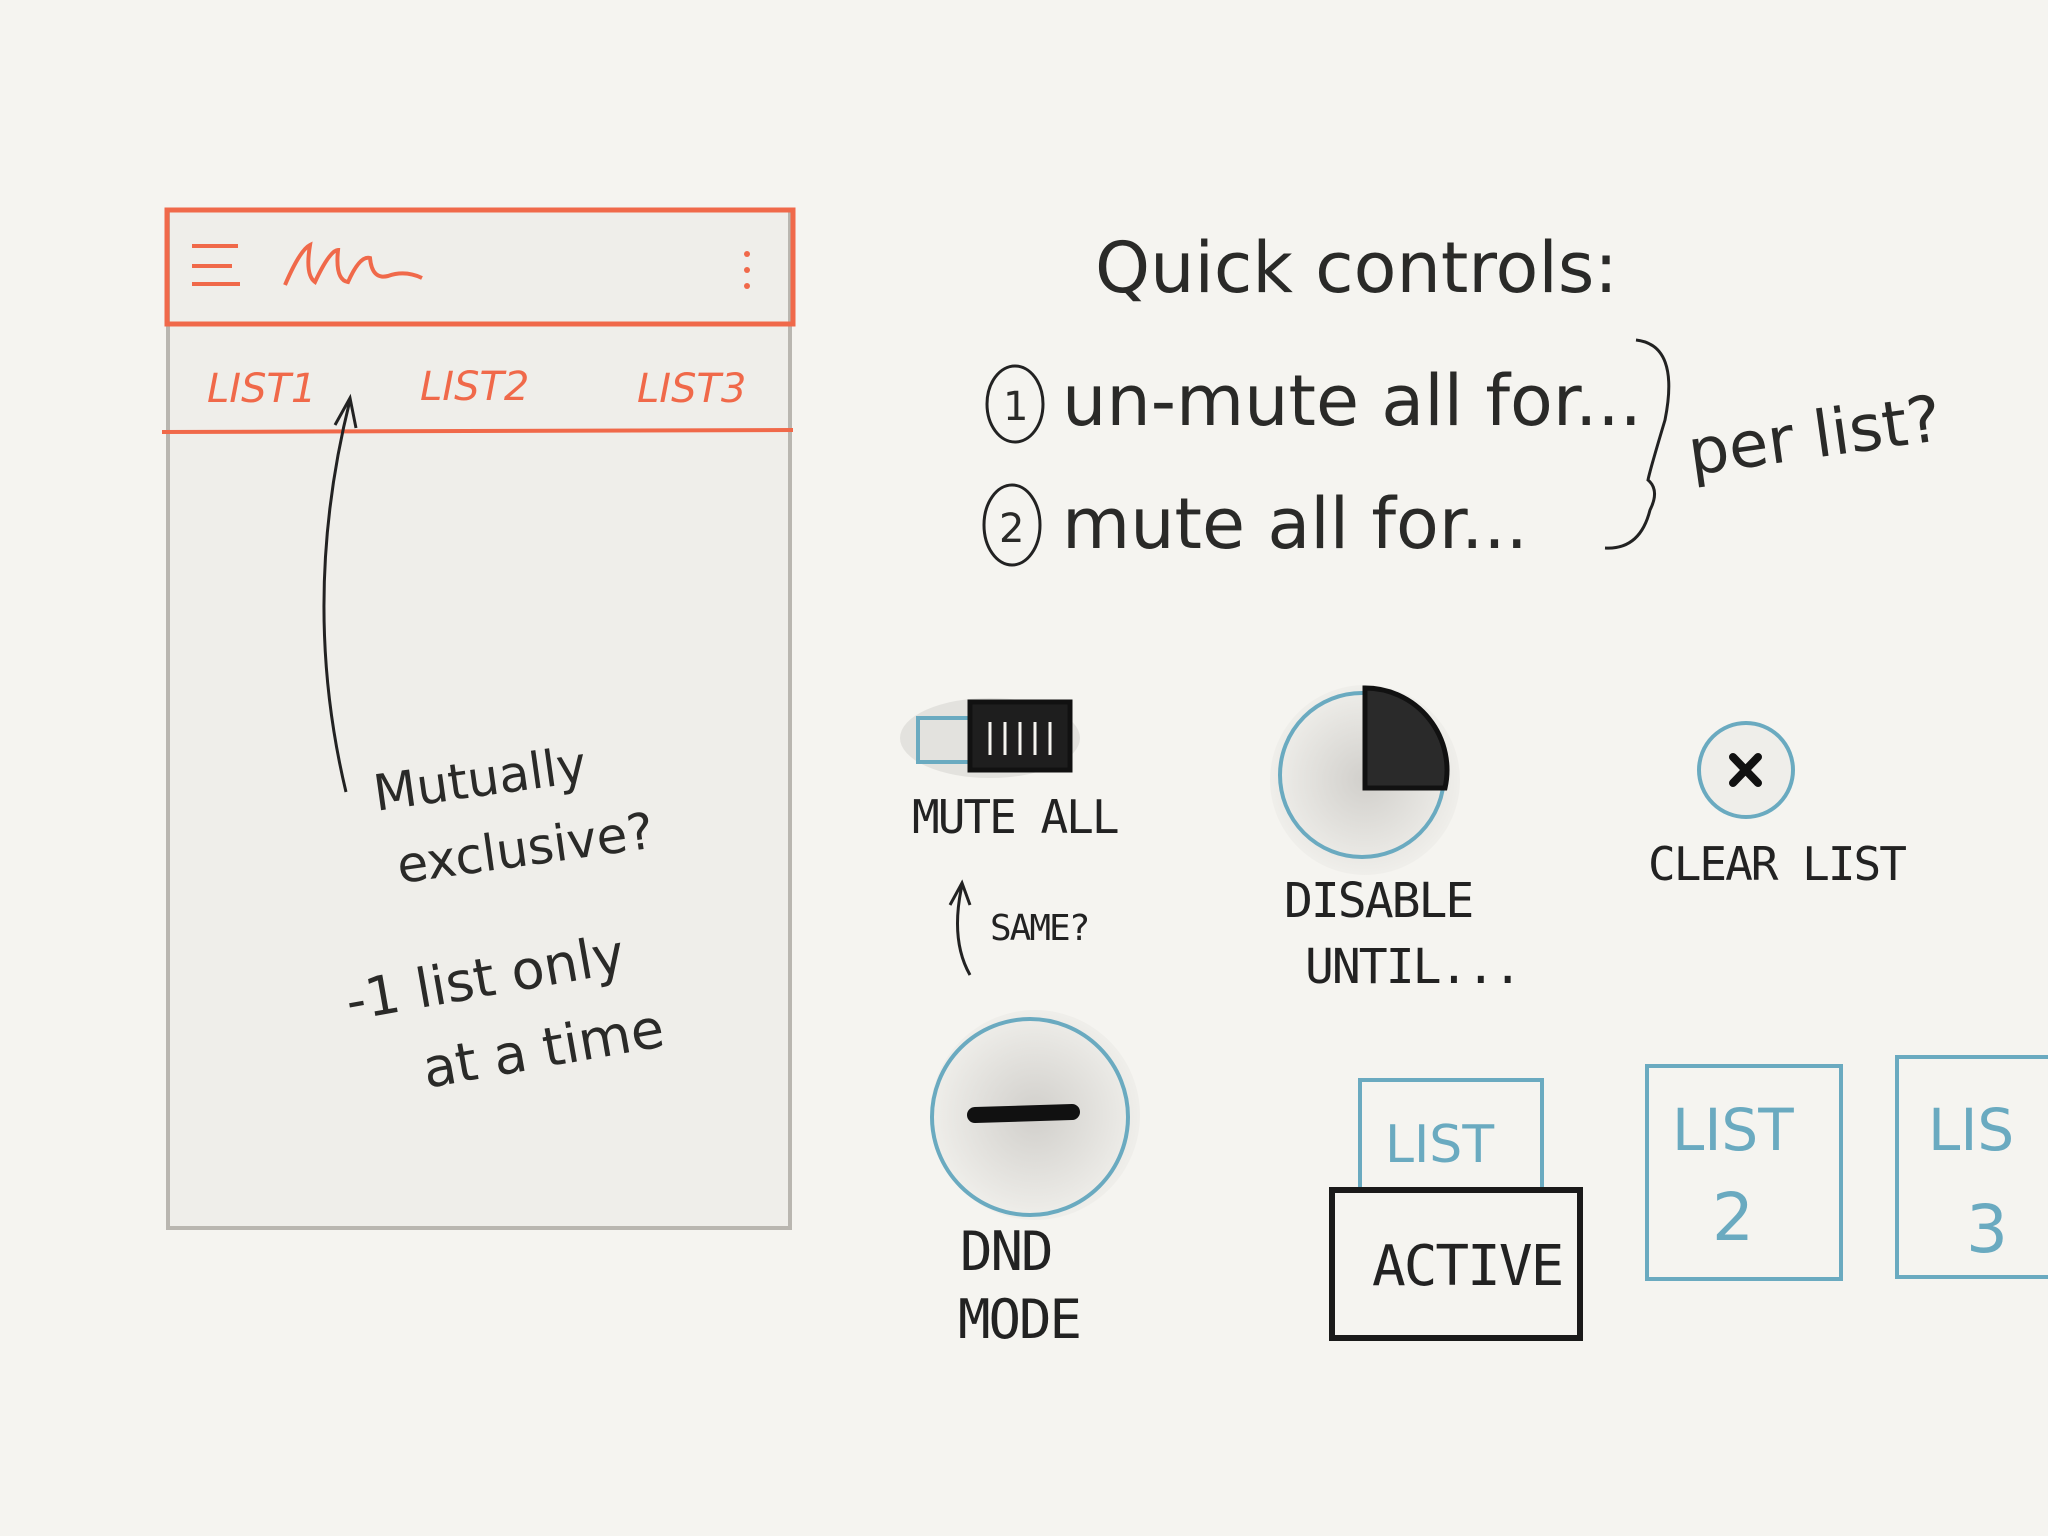 The image size is (2048, 1536). What do you see at coordinates (1006, 1251) in the screenshot?
I see `dnd-label1: DND` at bounding box center [1006, 1251].